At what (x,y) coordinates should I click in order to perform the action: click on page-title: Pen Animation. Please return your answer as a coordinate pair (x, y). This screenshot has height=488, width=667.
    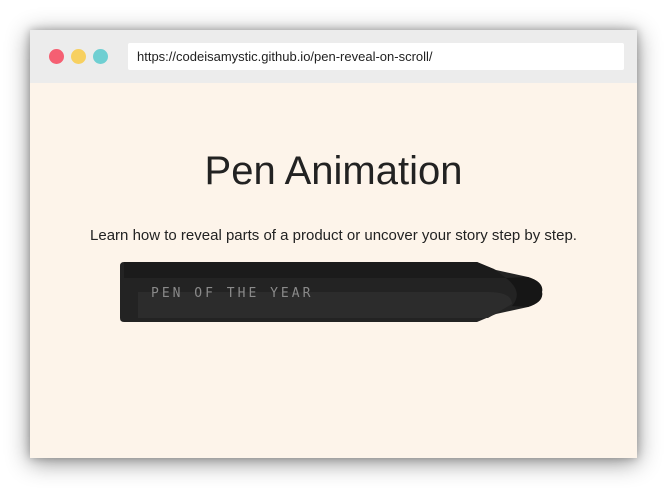
    Looking at the image, I should click on (333, 171).